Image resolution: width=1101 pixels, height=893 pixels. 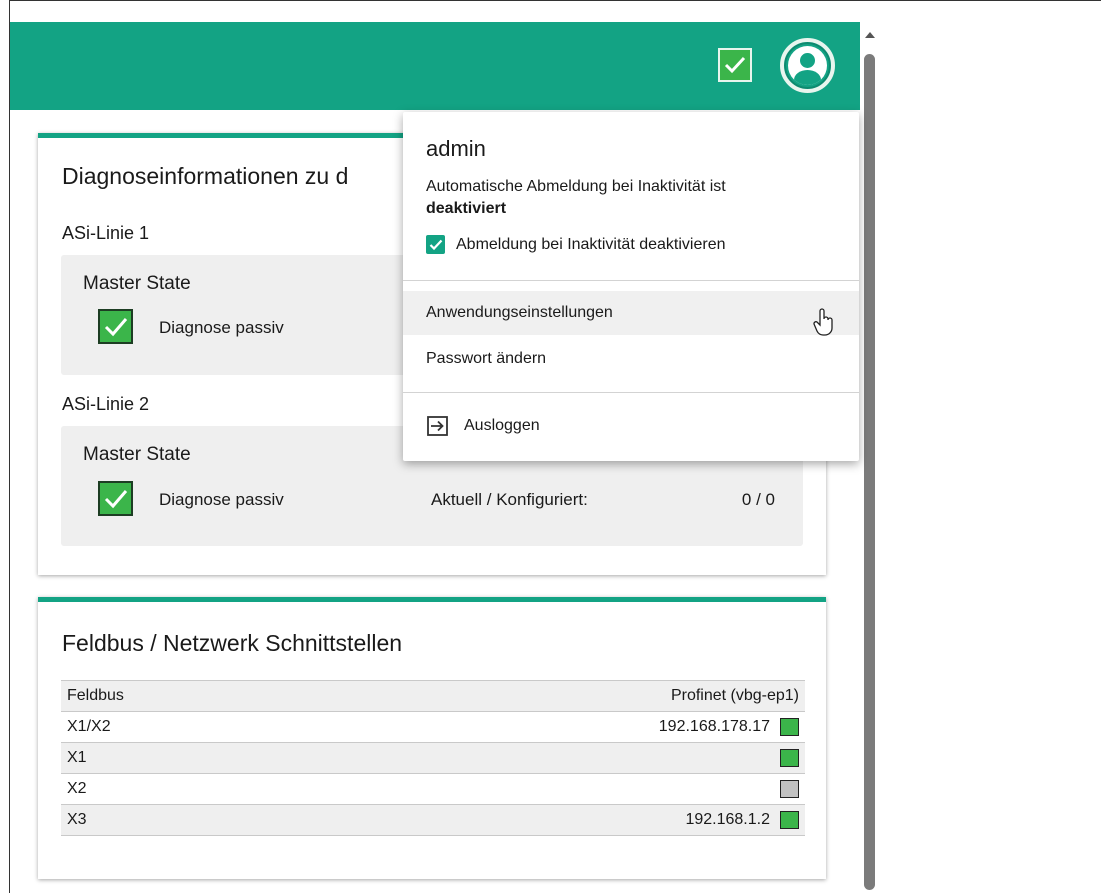 I want to click on table-row: X3 192.168.1.2, so click(x=433, y=820).